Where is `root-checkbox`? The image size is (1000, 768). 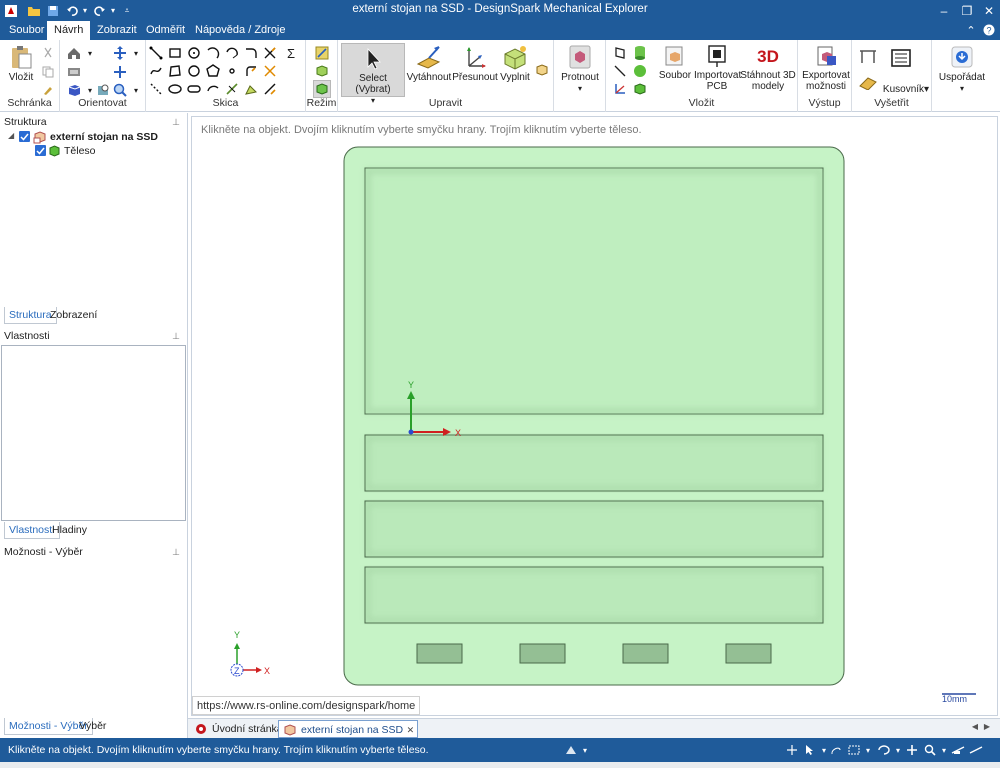
root-checkbox is located at coordinates (24, 136).